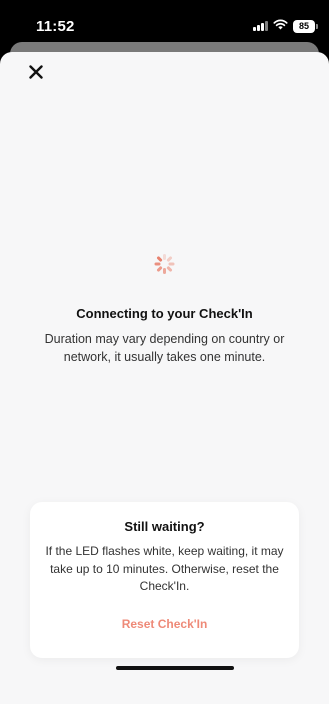  I want to click on reset-checkin-button: Reset Check'In, so click(164, 624).